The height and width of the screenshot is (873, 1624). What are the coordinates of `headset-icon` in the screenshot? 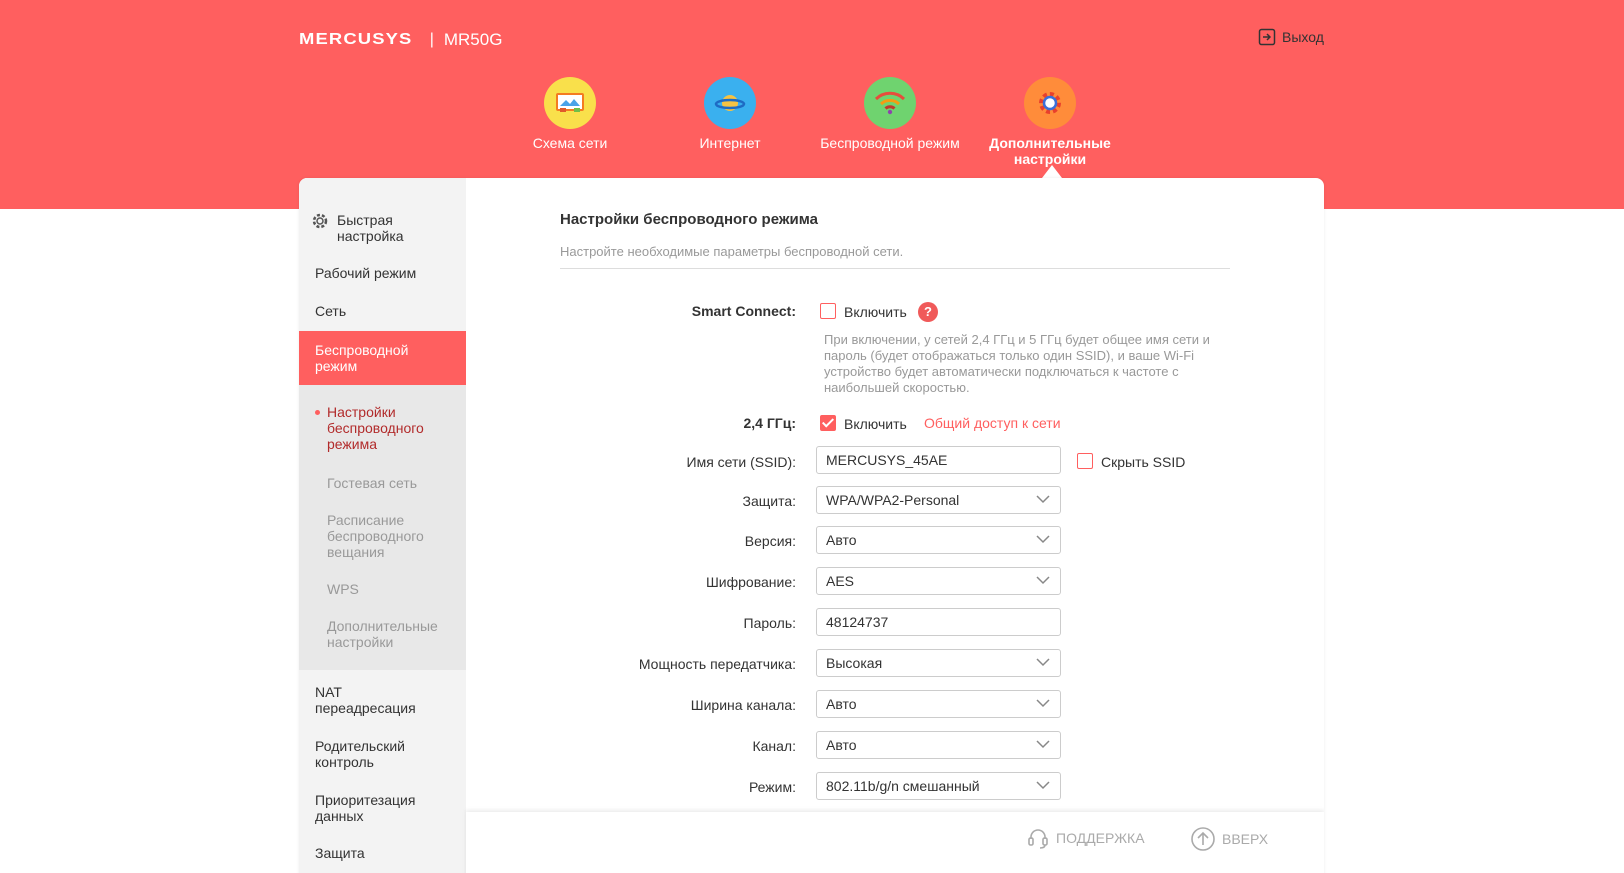 It's located at (1038, 839).